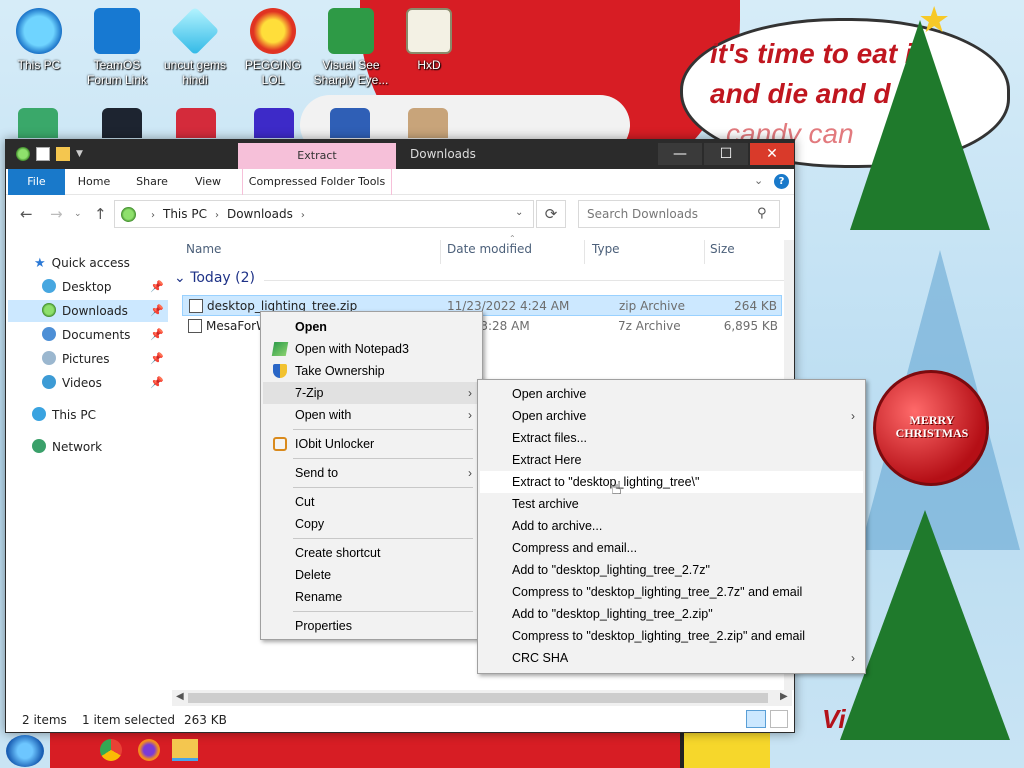 Image resolution: width=1024 pixels, height=768 pixels. What do you see at coordinates (671, 614) in the screenshot?
I see `submenu-item-add-to-zip: Add to "desktop_lighting_tree_2.zip"` at bounding box center [671, 614].